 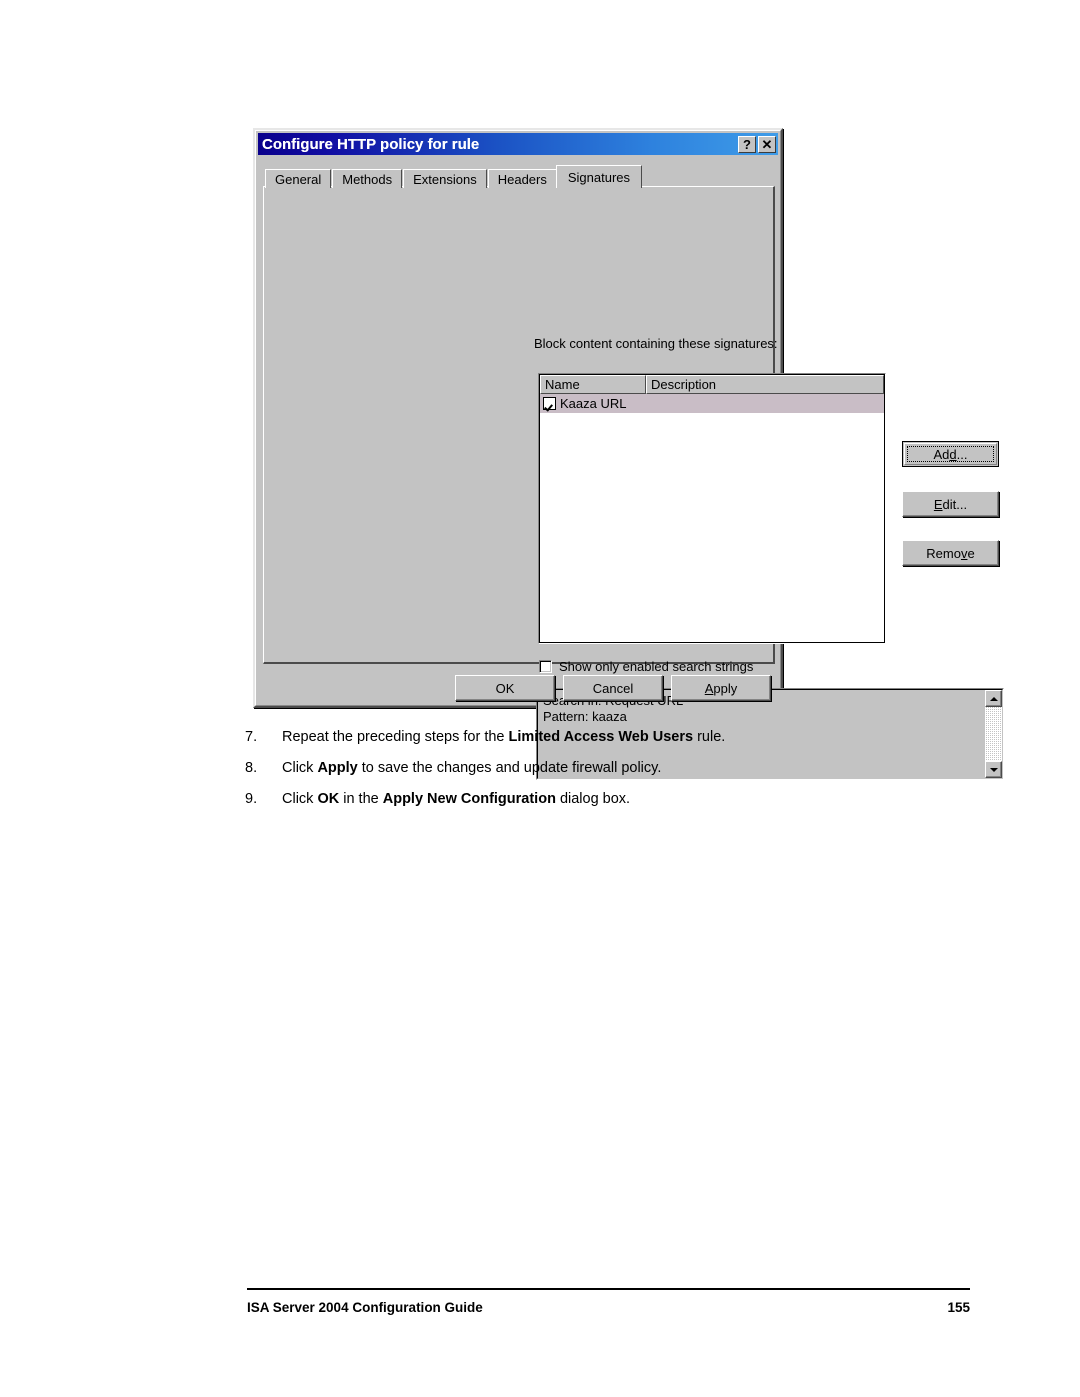 I want to click on remove-button: Remove, so click(x=950, y=553).